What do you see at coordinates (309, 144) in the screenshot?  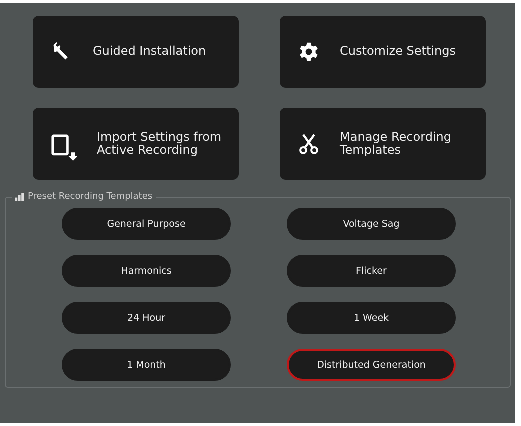 I see `scissors-icon` at bounding box center [309, 144].